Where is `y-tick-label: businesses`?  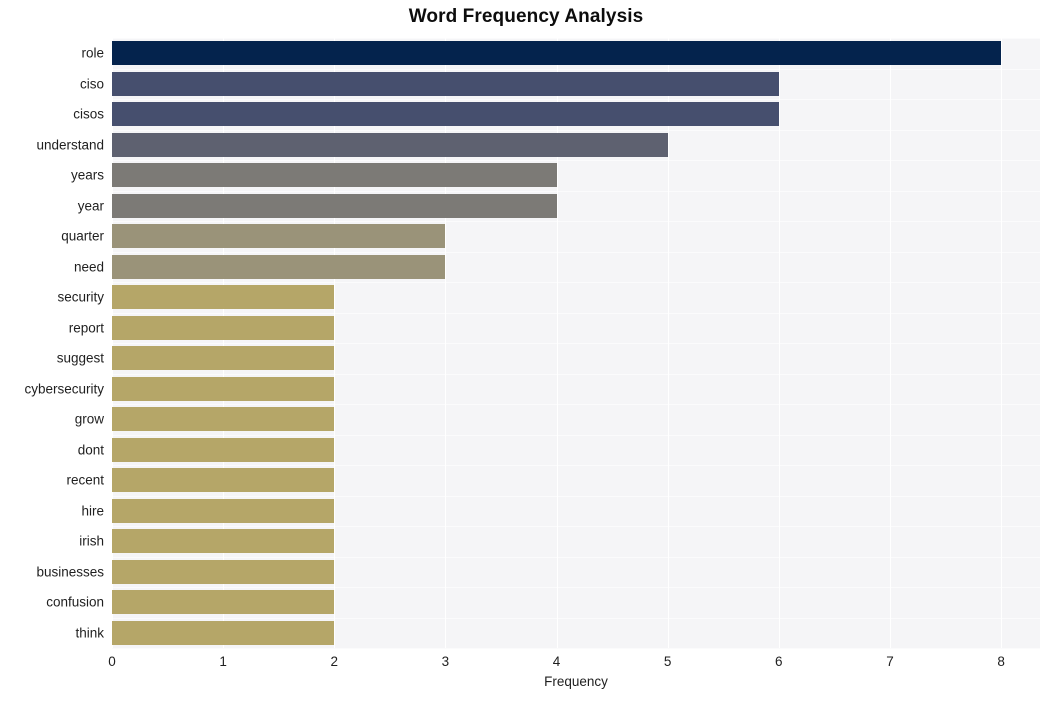 y-tick-label: businesses is located at coordinates (70, 572).